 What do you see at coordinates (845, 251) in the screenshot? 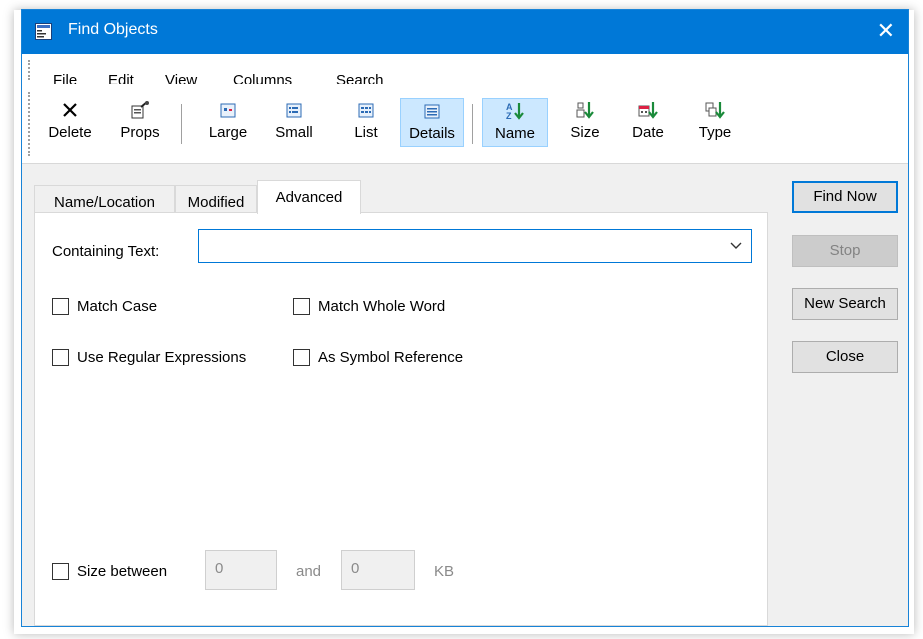
I see `stop-button: Stop` at bounding box center [845, 251].